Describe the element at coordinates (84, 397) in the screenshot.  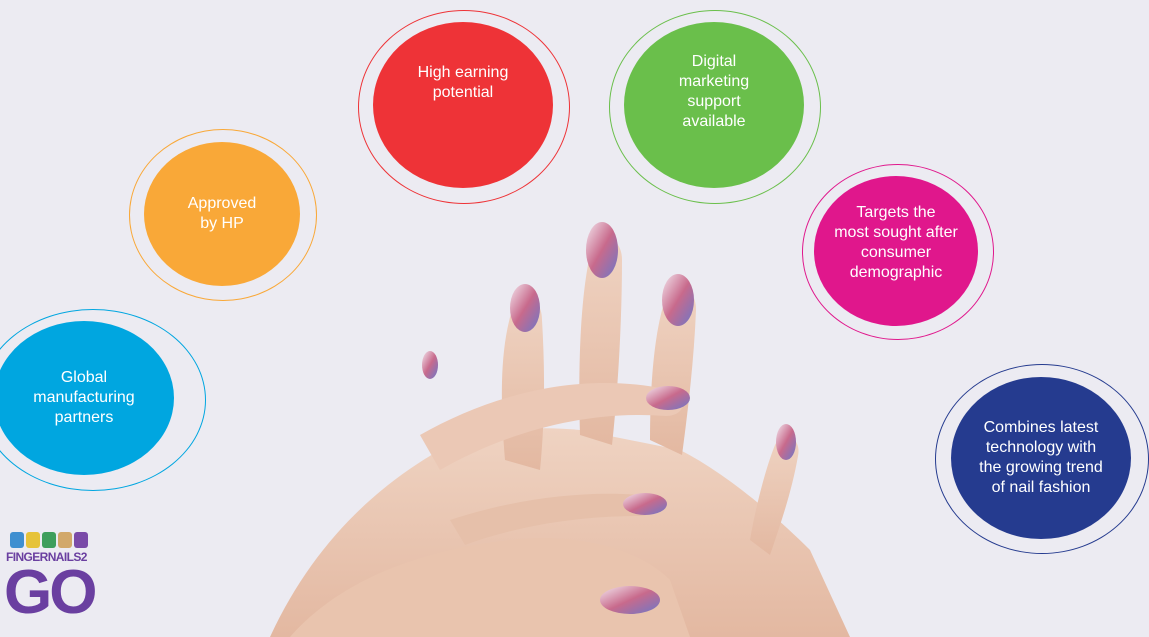
I see `bubble-label-global: Global manufacturing partners` at that location.